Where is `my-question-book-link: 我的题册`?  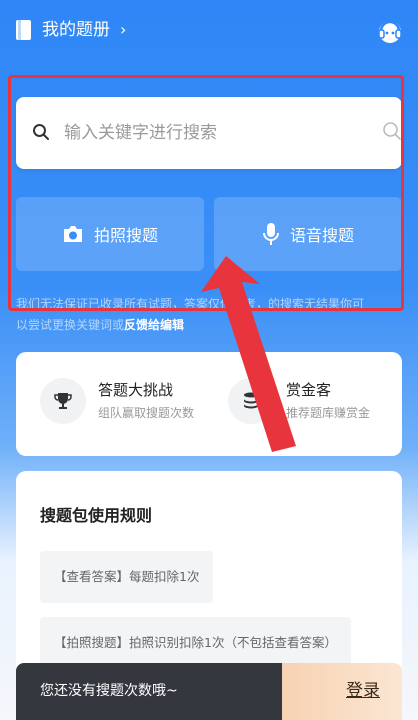
my-question-book-link: 我的题册 is located at coordinates (76, 30).